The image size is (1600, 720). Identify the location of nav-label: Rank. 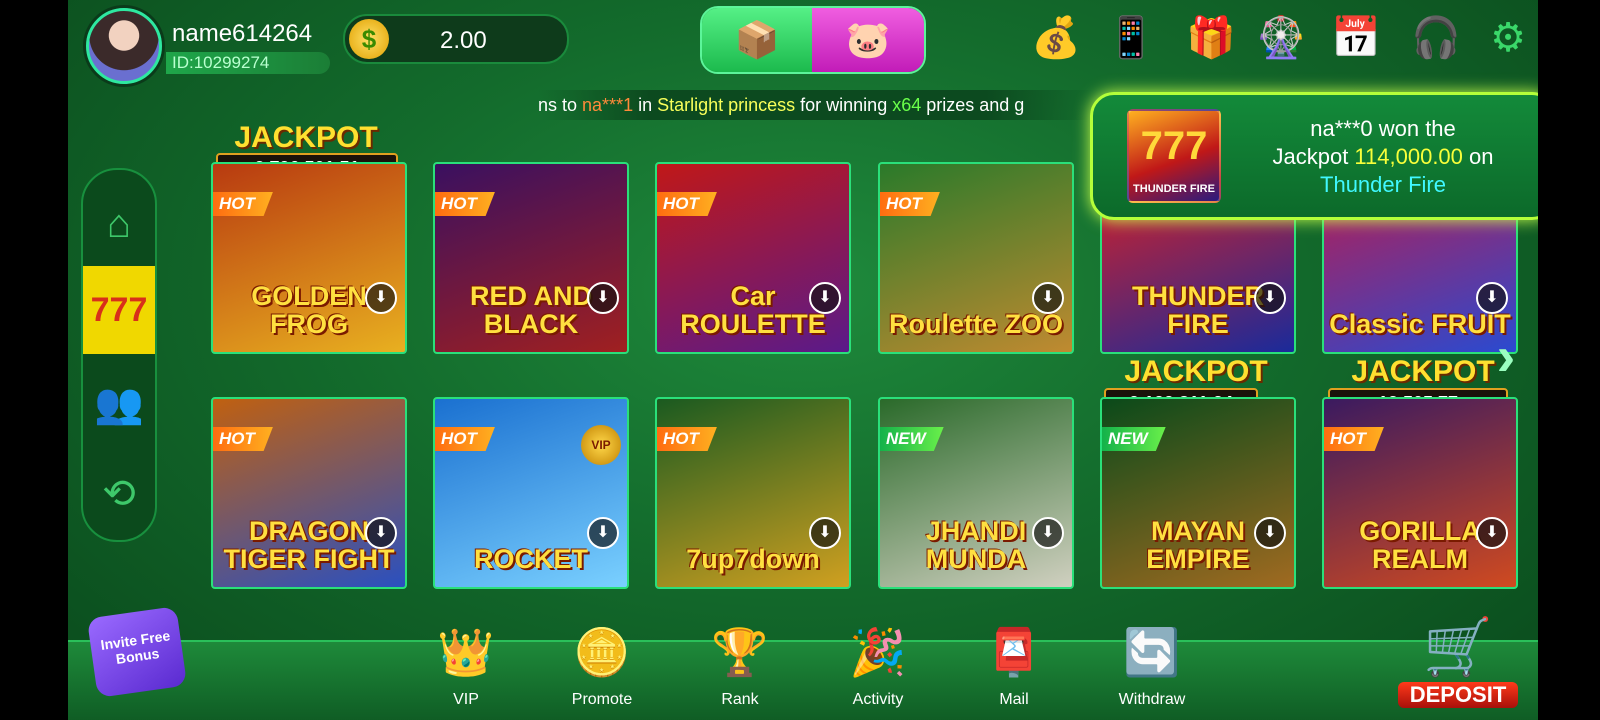
(740, 699).